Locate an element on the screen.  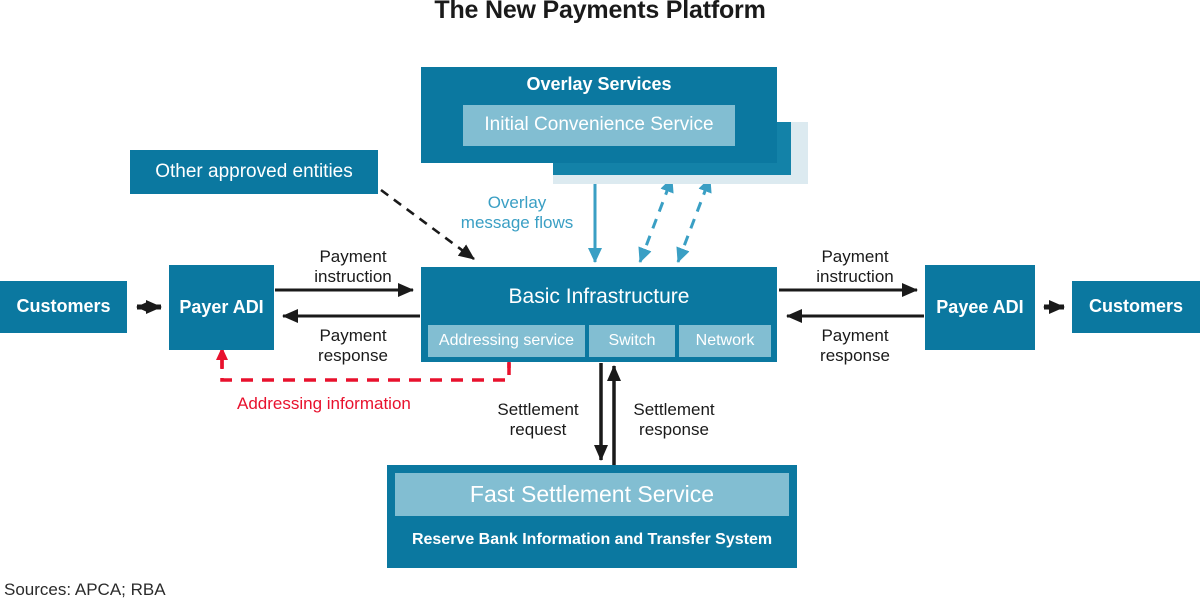
label-settlement-request: Settlement request is located at coordinates (538, 419).